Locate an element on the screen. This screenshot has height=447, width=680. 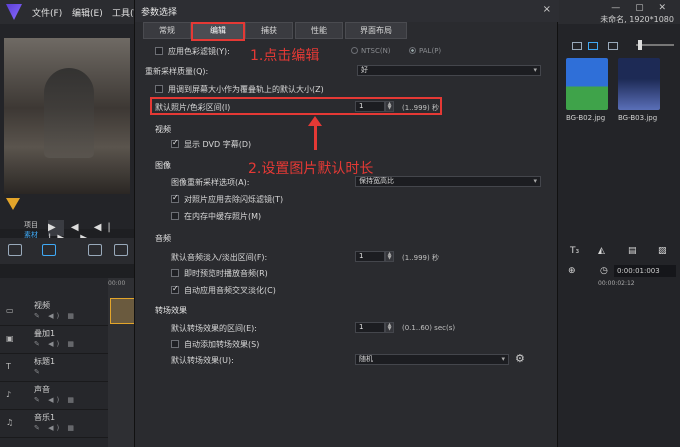
transition-section-title: 转场效果 is located at coordinates (171, 310).